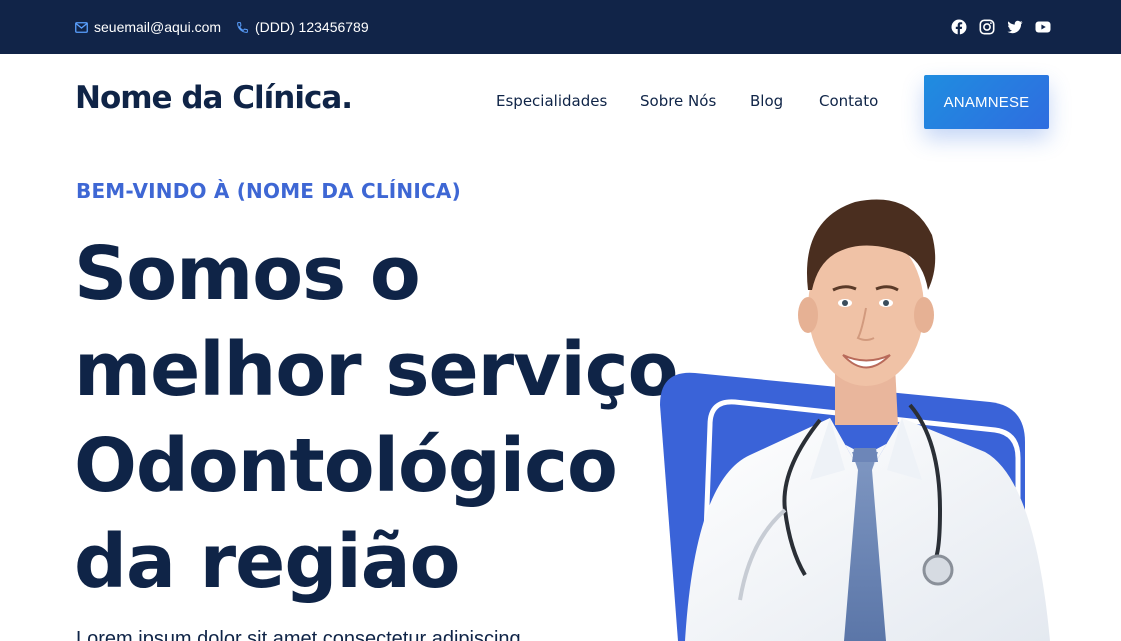 Image resolution: width=1121 pixels, height=641 pixels. I want to click on top-bar: seuemail@aqui.com (DDD) 123456789, so click(560, 27).